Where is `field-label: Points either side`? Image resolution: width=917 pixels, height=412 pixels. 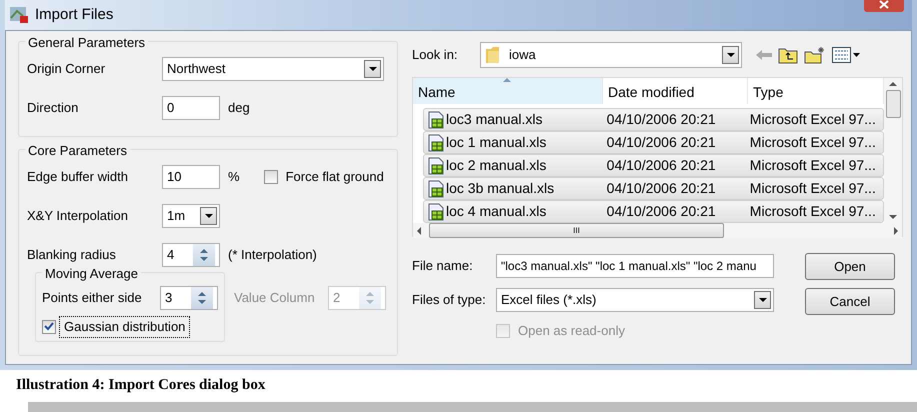 field-label: Points either side is located at coordinates (92, 298).